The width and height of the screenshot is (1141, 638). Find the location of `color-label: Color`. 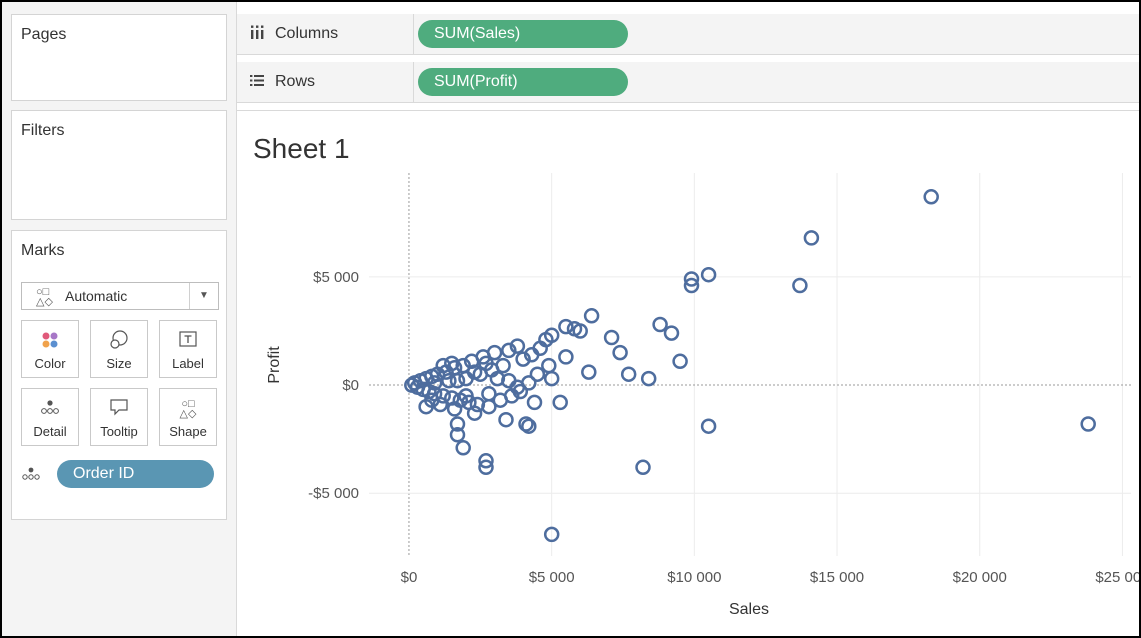

color-label: Color is located at coordinates (50, 363).